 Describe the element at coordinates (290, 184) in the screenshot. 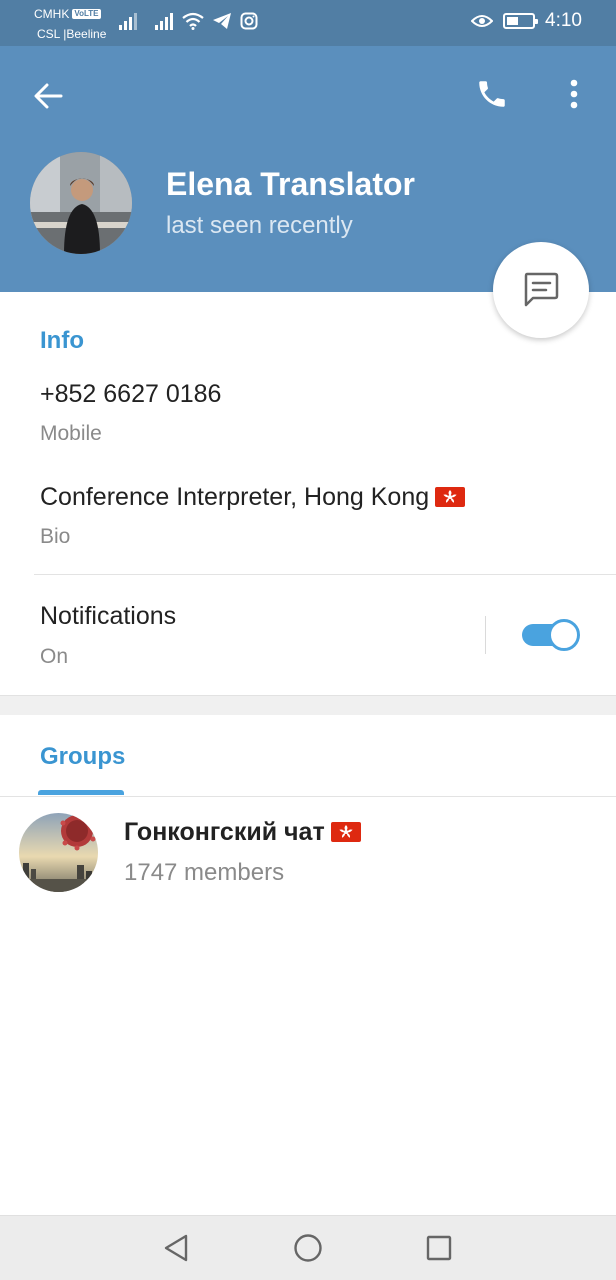

I see `profile-name: Elena Translator` at that location.